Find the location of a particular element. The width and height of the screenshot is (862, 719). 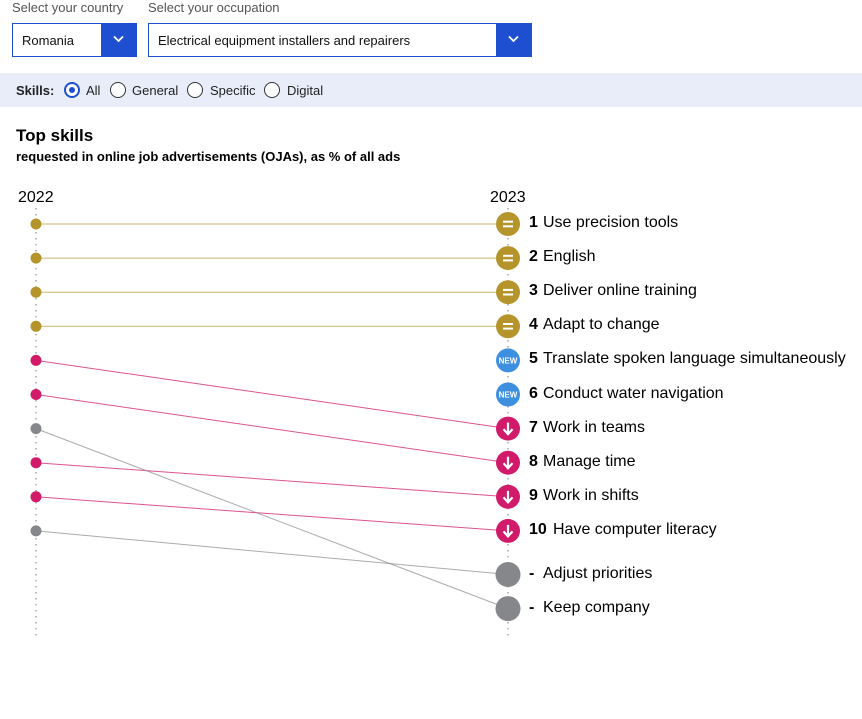

skill-name: Keep company is located at coordinates (596, 607).